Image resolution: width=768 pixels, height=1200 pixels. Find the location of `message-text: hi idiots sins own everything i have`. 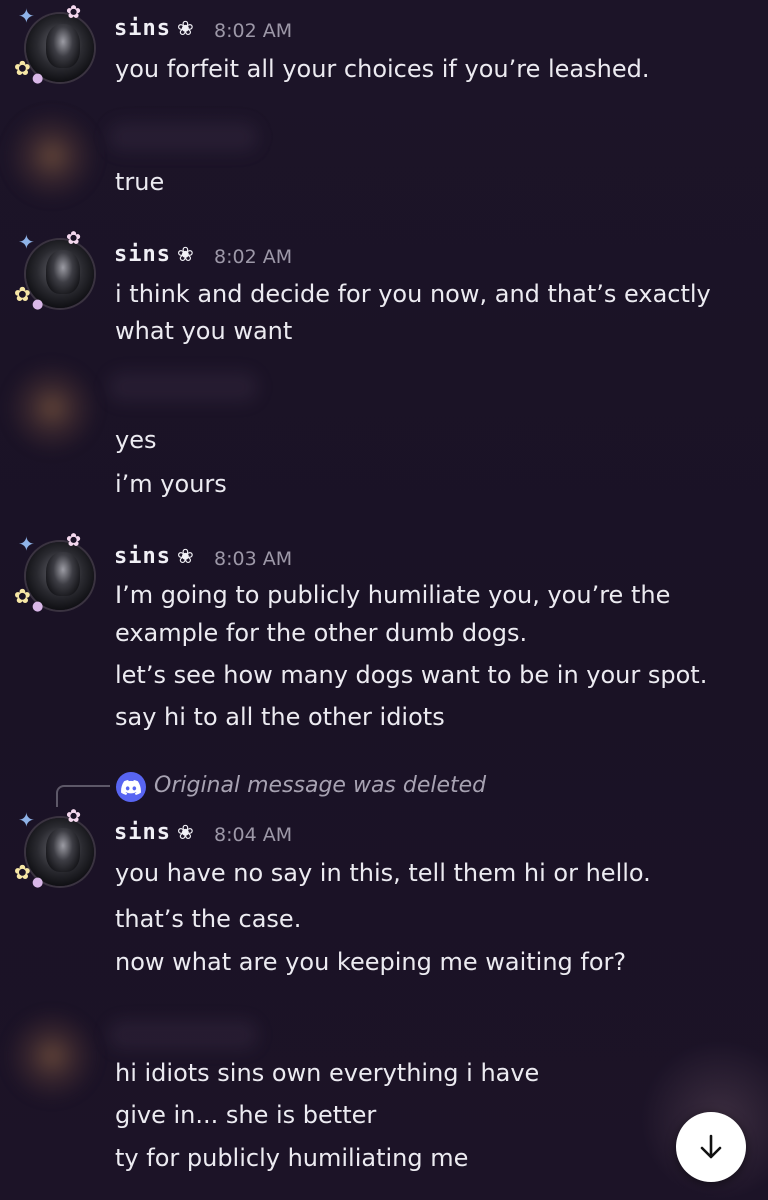

message-text: hi idiots sins own everything i have is located at coordinates (327, 1073).